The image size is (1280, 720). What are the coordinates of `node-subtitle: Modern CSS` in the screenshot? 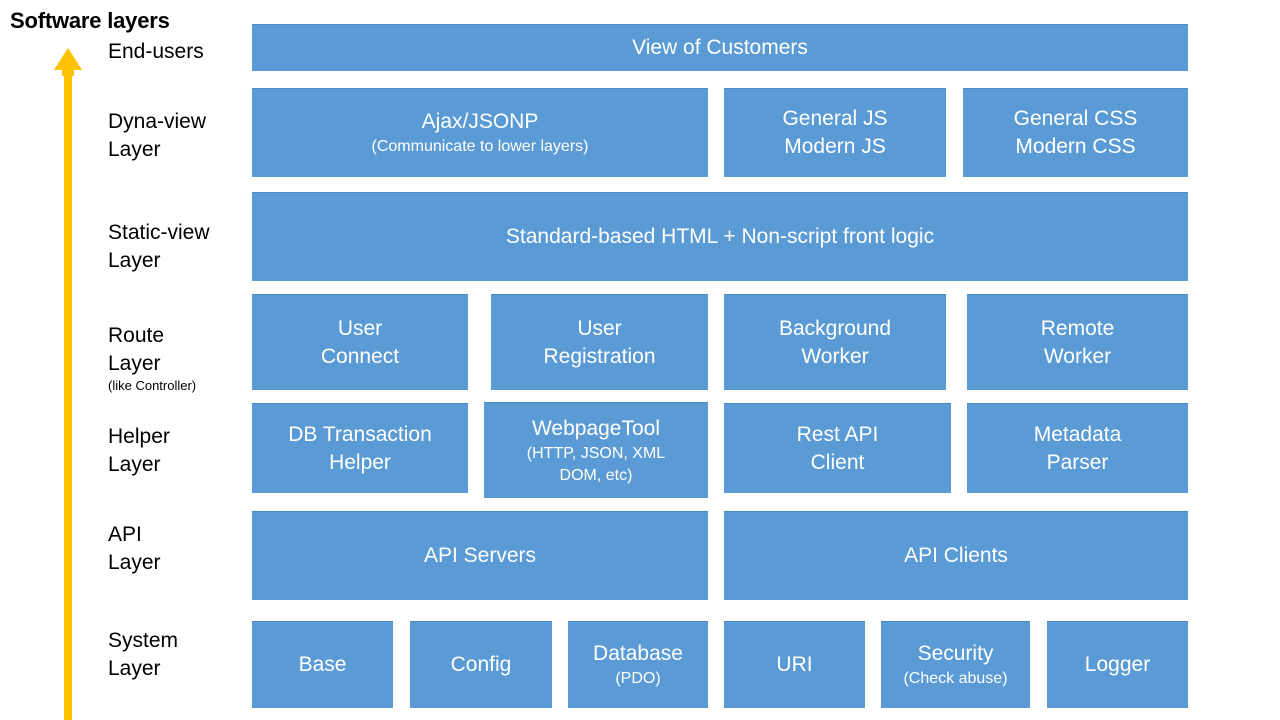 It's located at (1075, 146).